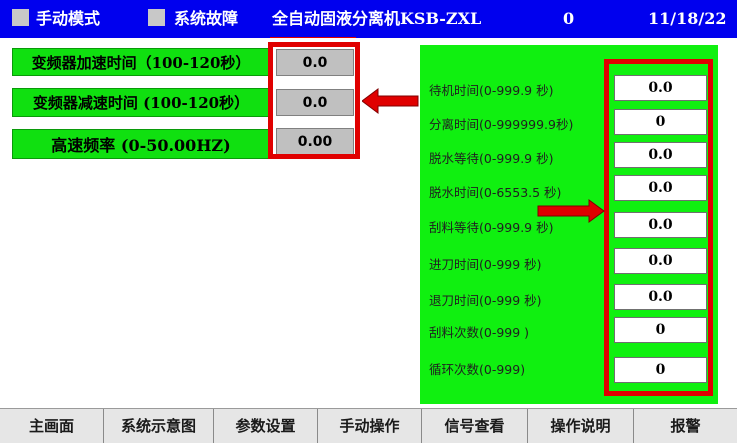 The width and height of the screenshot is (737, 443). What do you see at coordinates (687, 18) in the screenshot?
I see `date-display: 11/18/22` at bounding box center [687, 18].